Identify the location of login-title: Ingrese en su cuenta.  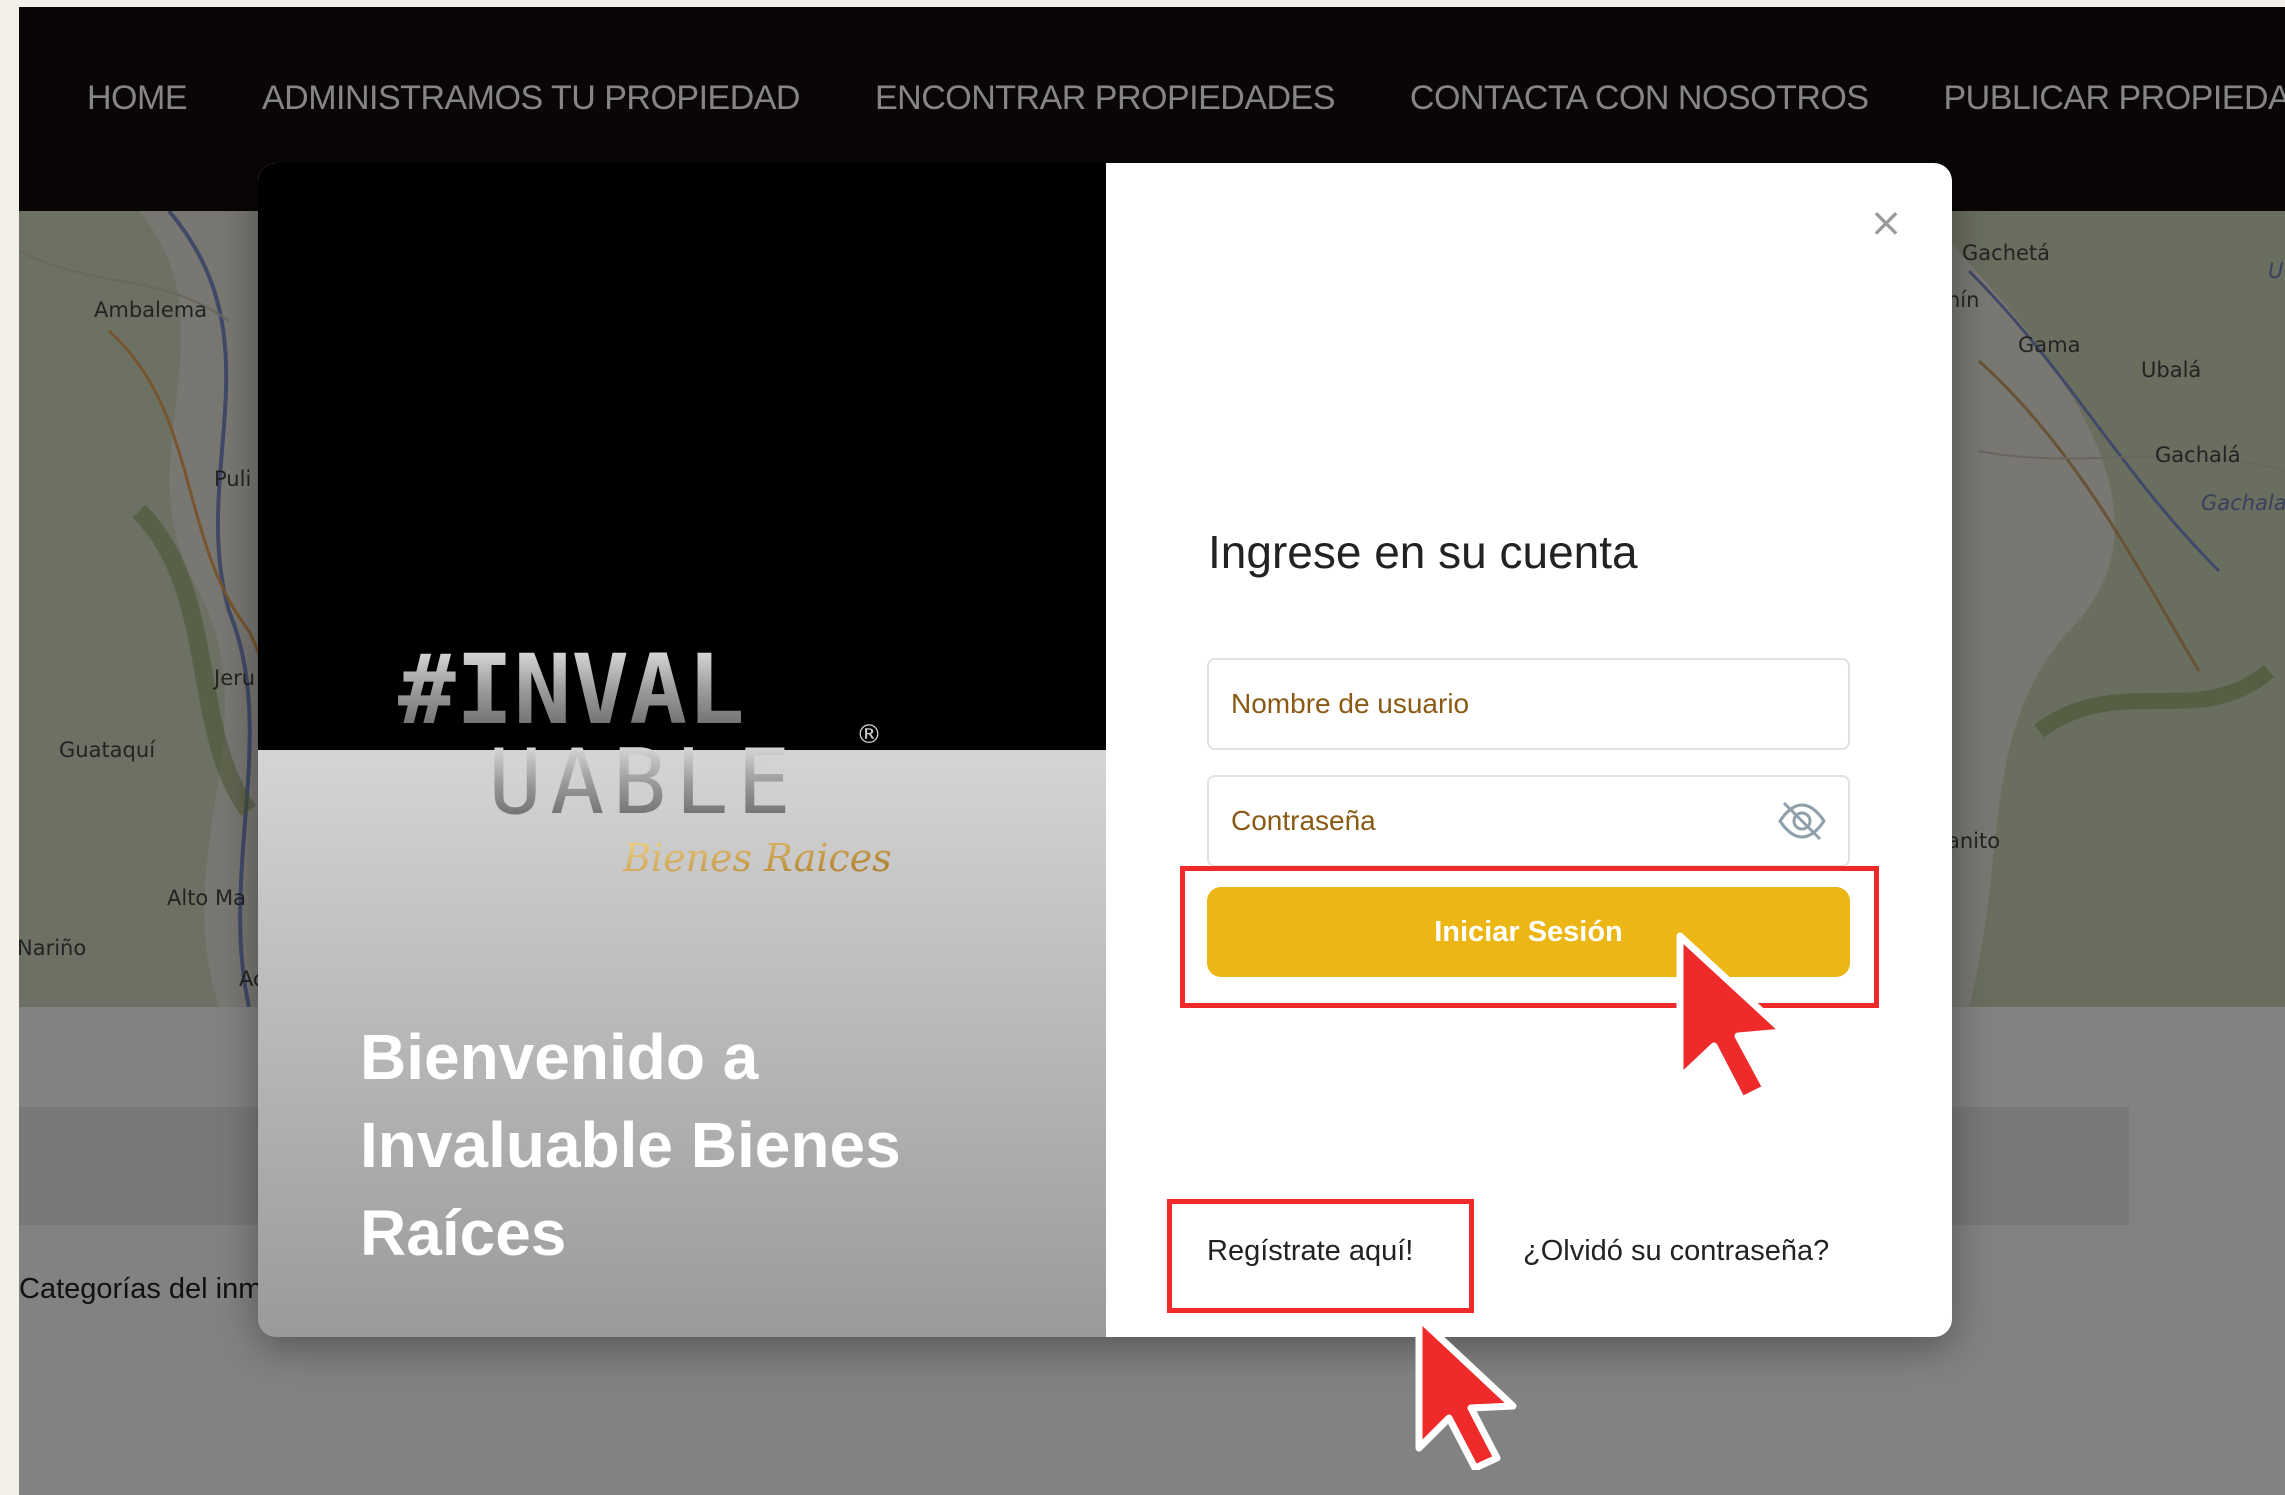
(1423, 552).